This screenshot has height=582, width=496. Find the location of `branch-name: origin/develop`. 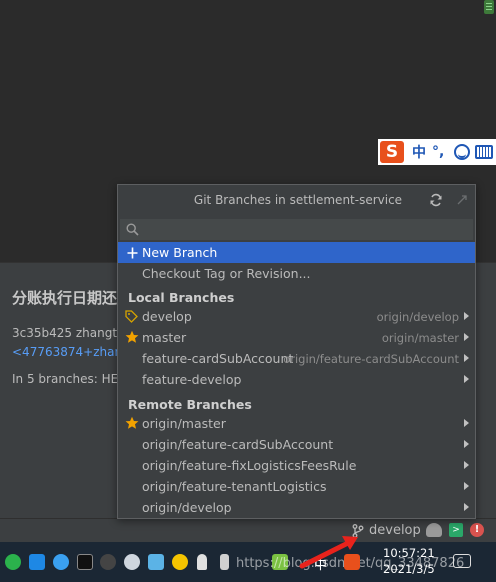

branch-name: origin/develop is located at coordinates (187, 507).